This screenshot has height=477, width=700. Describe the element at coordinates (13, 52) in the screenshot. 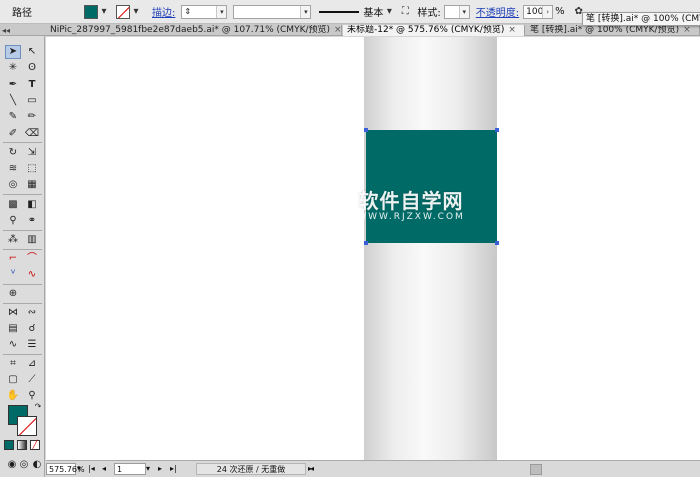

I see `selection-tool-icon: ➤` at that location.